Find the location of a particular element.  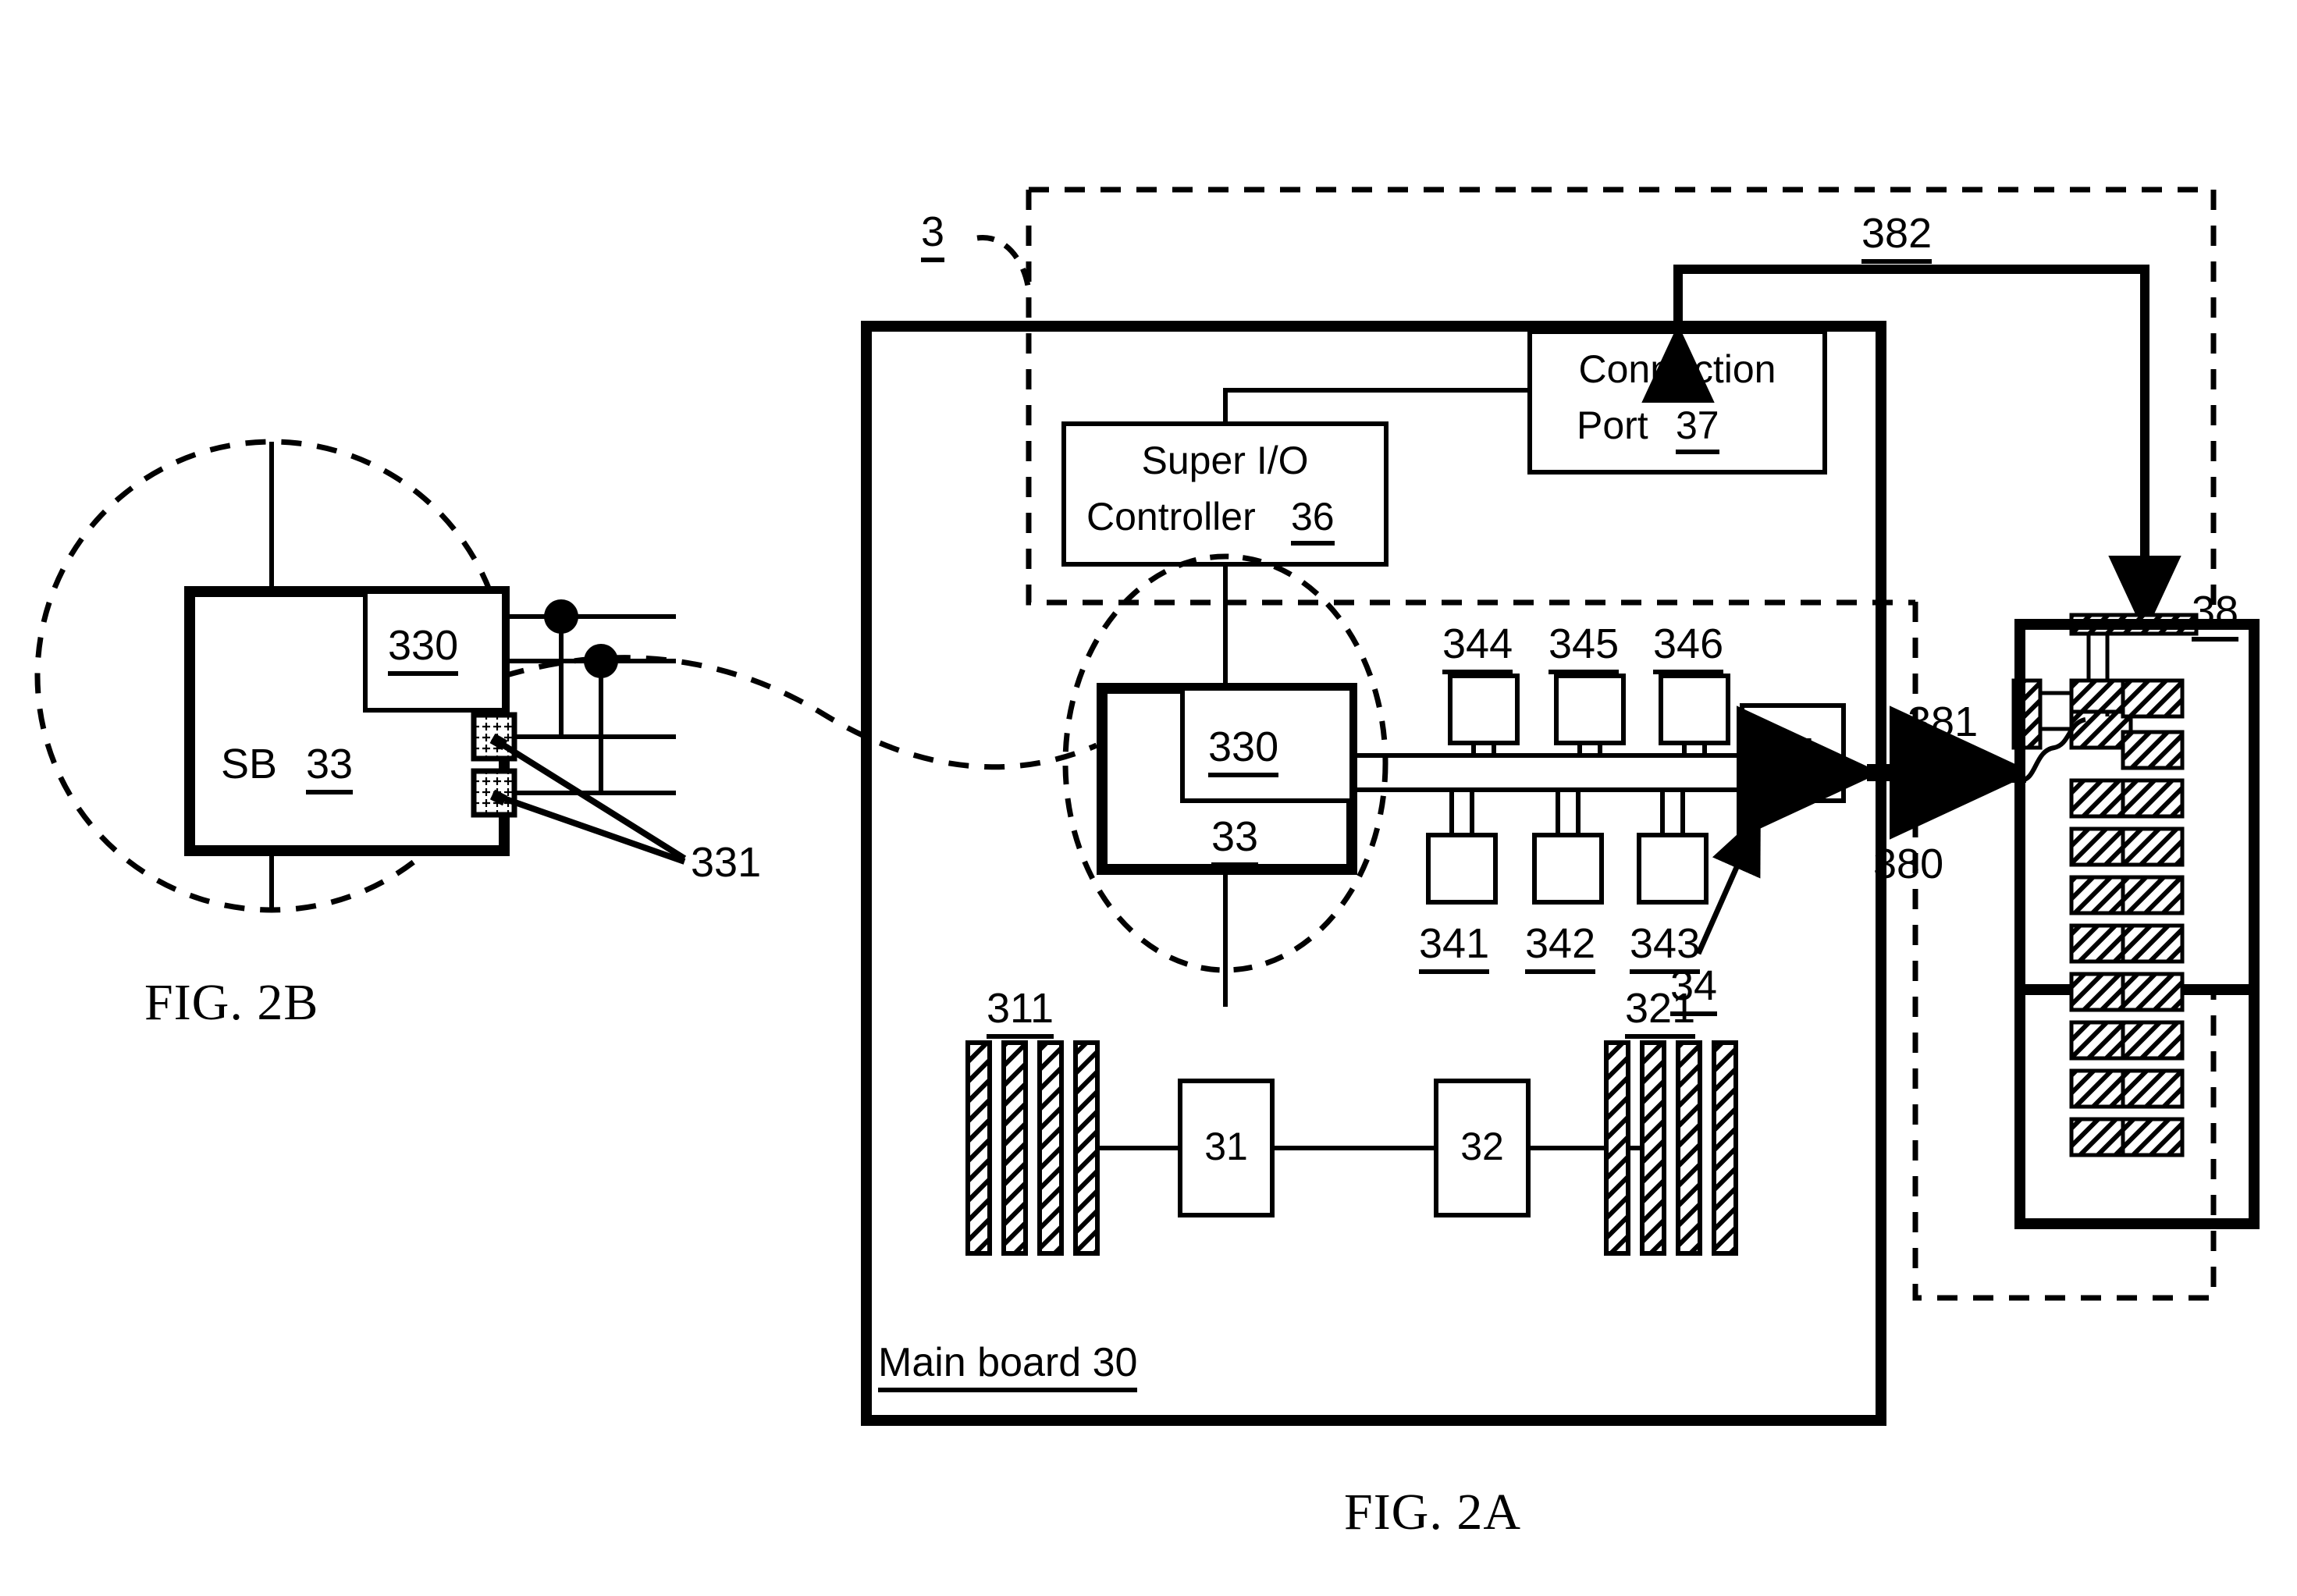

super-io-ref: 36 is located at coordinates (1313, 521).